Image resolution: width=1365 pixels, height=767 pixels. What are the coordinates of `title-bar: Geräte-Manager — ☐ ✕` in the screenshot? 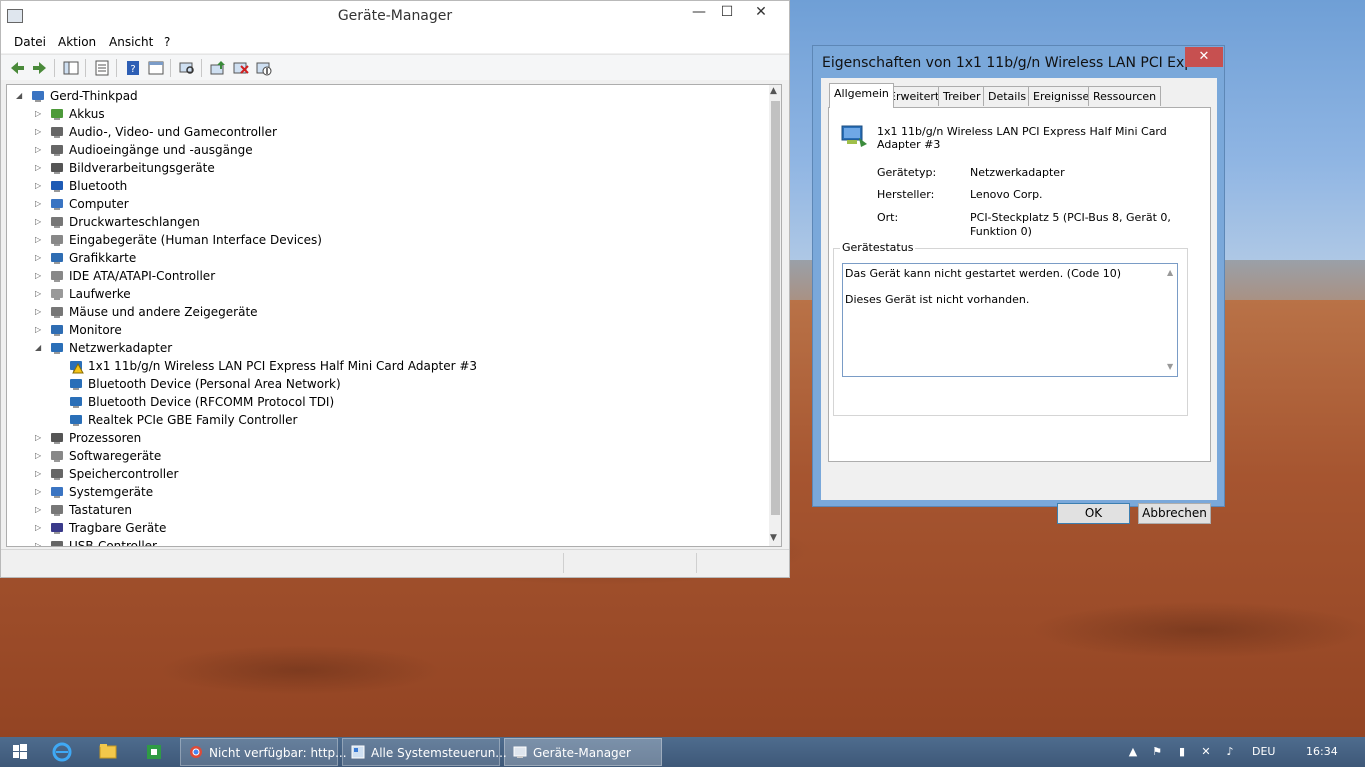 It's located at (395, 16).